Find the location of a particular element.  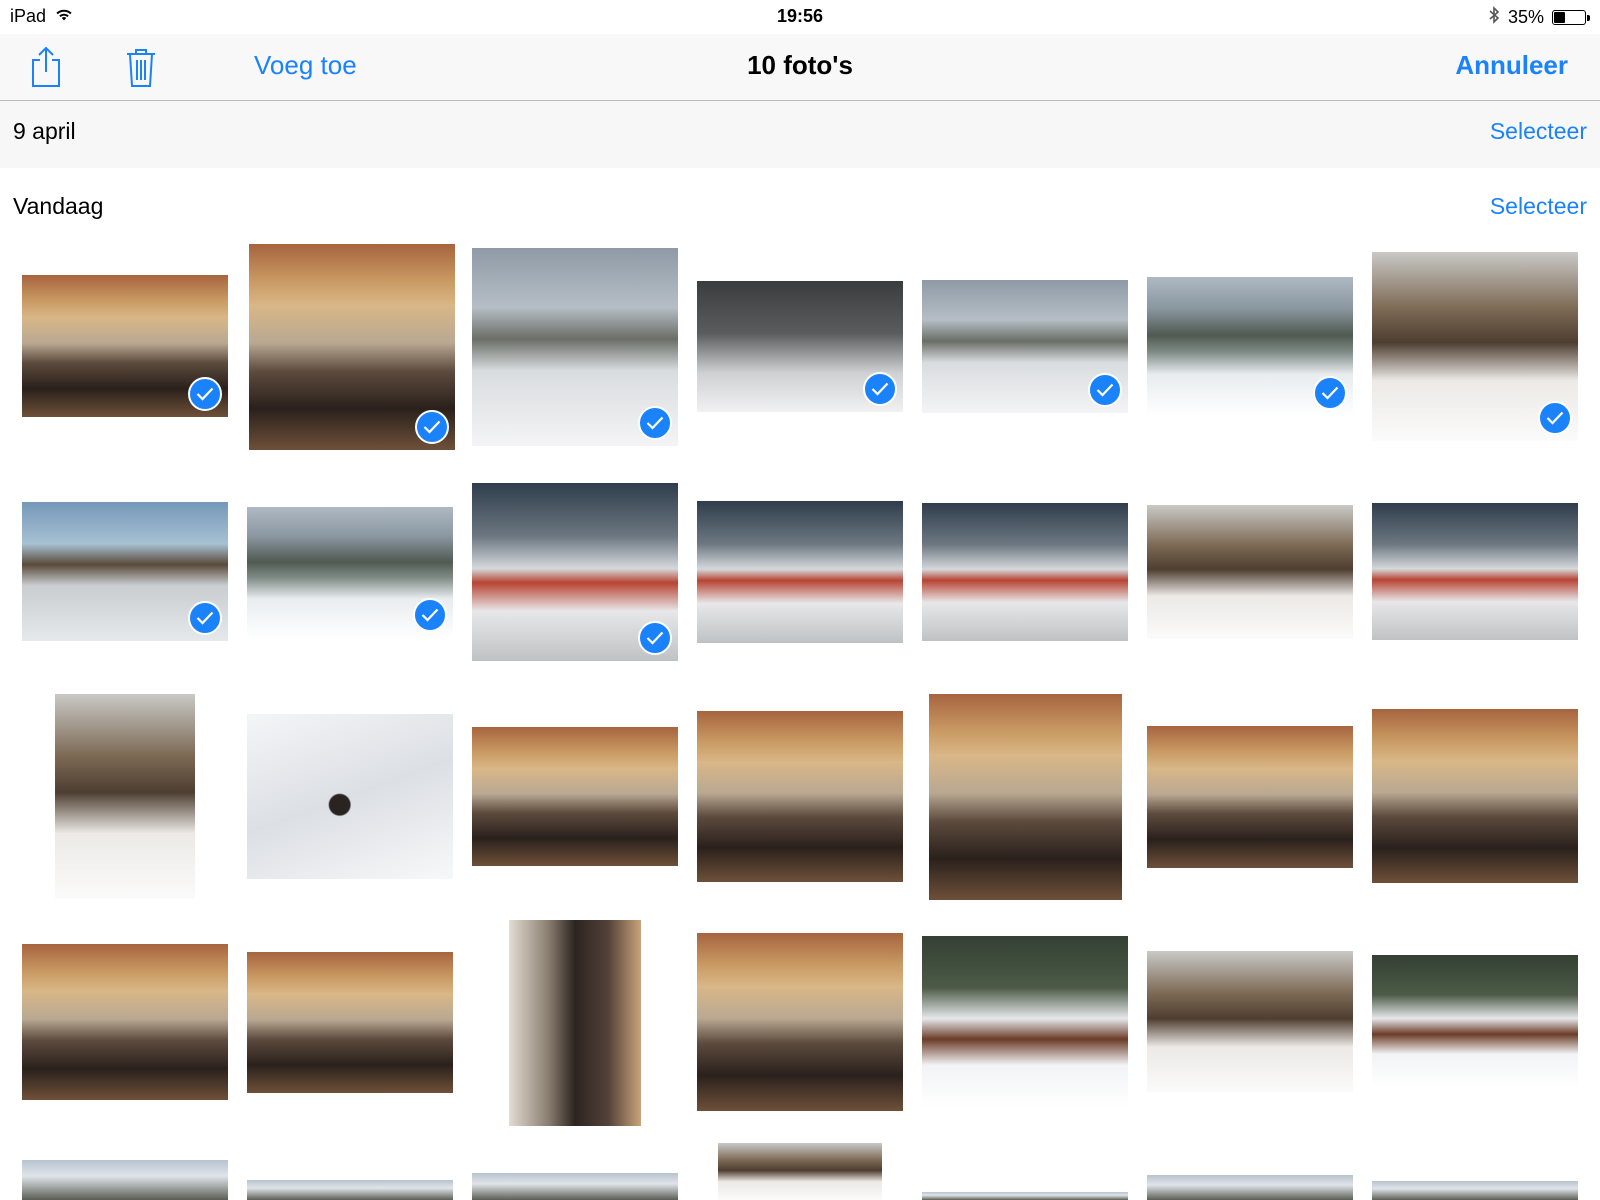

battery-percentage: 35% is located at coordinates (1525, 17).